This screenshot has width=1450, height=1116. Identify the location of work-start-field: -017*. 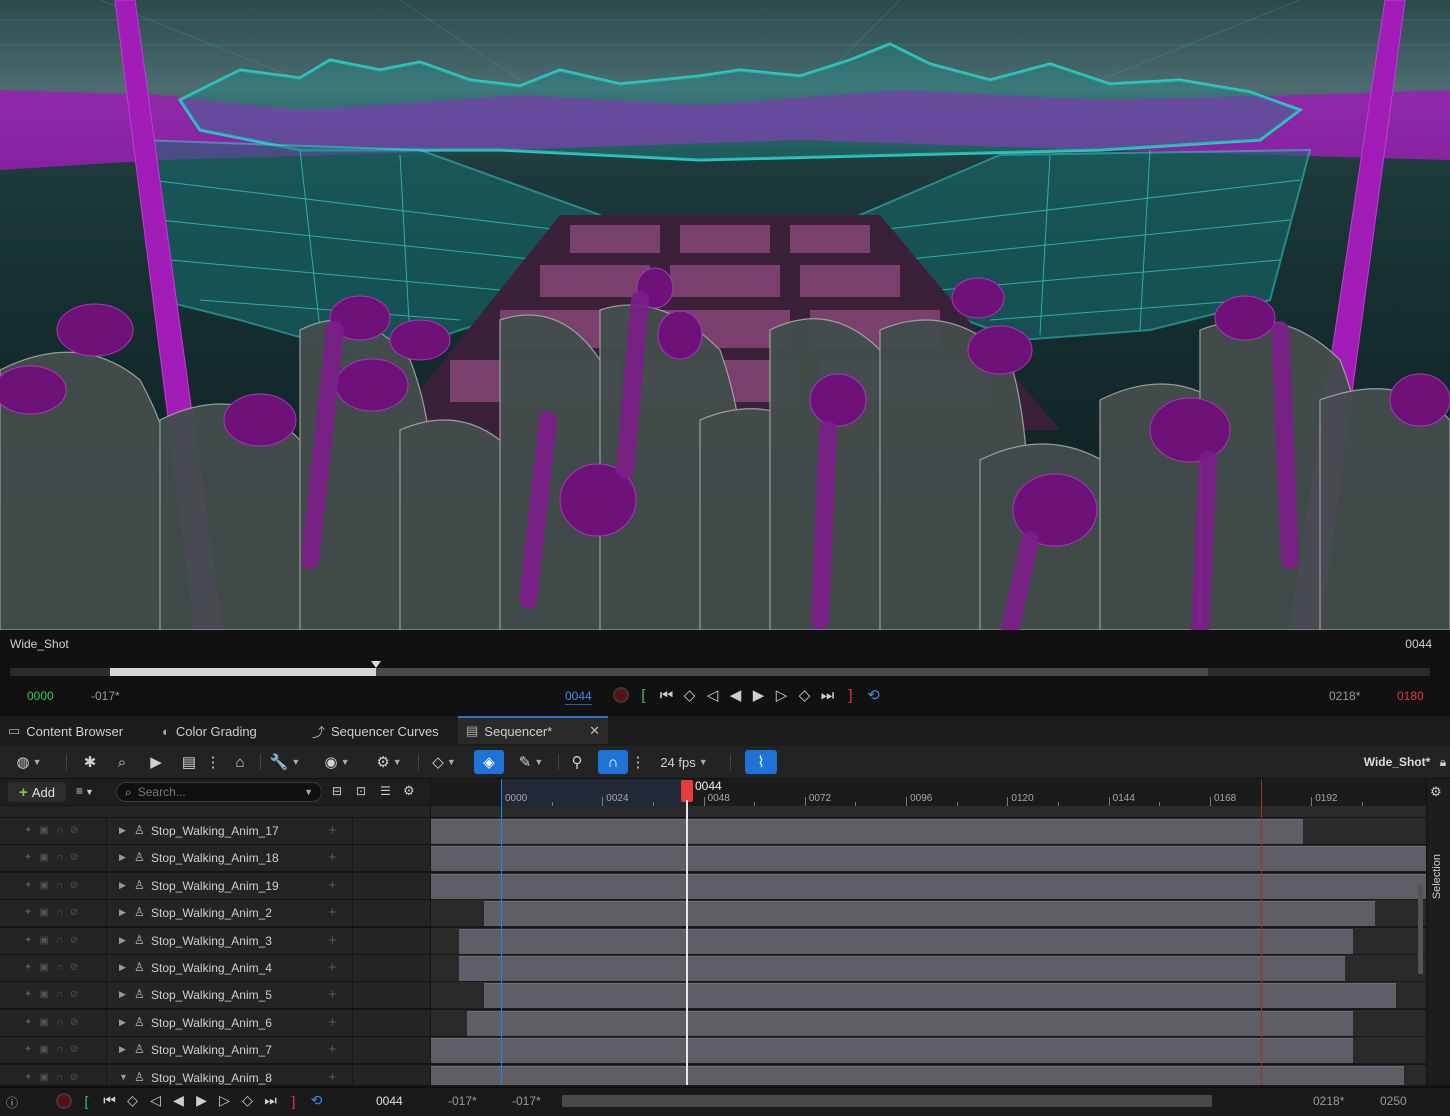
(526, 1101).